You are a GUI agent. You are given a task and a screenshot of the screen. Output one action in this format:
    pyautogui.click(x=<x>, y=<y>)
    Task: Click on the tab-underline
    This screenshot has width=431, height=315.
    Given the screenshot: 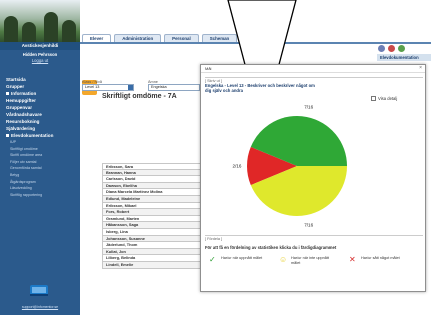 What is the action you would take?
    pyautogui.click(x=255, y=43)
    